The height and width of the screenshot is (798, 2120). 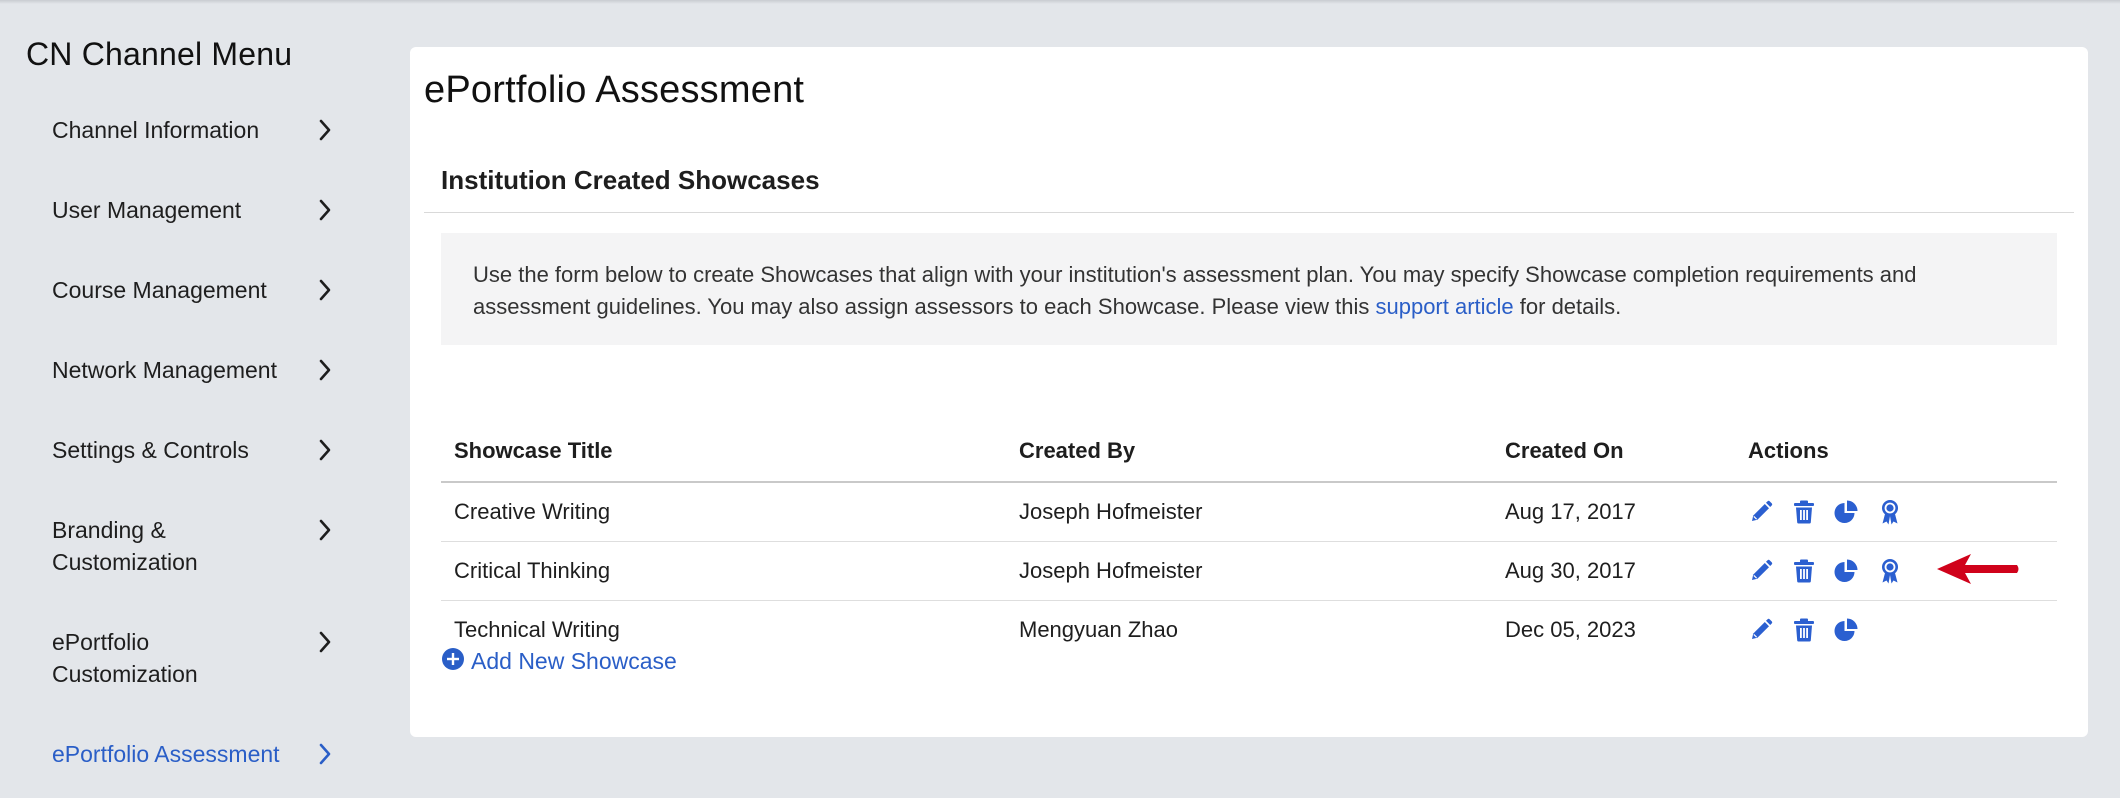 What do you see at coordinates (1570, 570) in the screenshot?
I see `created-on: Aug 30, 2017` at bounding box center [1570, 570].